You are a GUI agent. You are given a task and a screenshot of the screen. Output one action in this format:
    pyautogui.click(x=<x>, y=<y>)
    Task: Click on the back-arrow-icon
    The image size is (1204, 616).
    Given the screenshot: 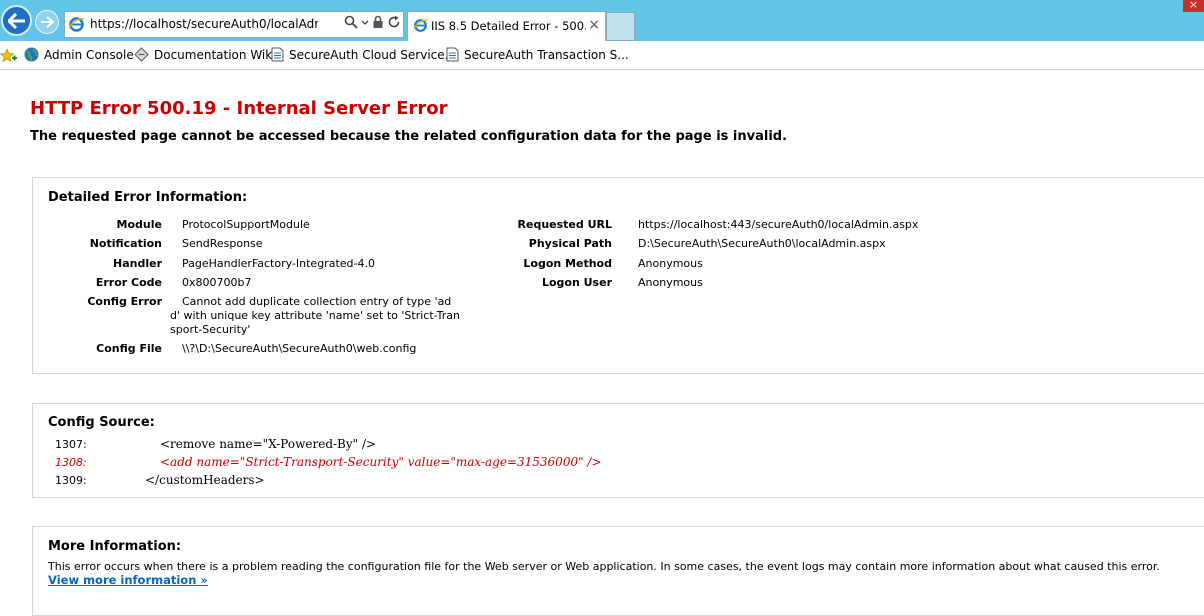 What is the action you would take?
    pyautogui.click(x=16, y=20)
    